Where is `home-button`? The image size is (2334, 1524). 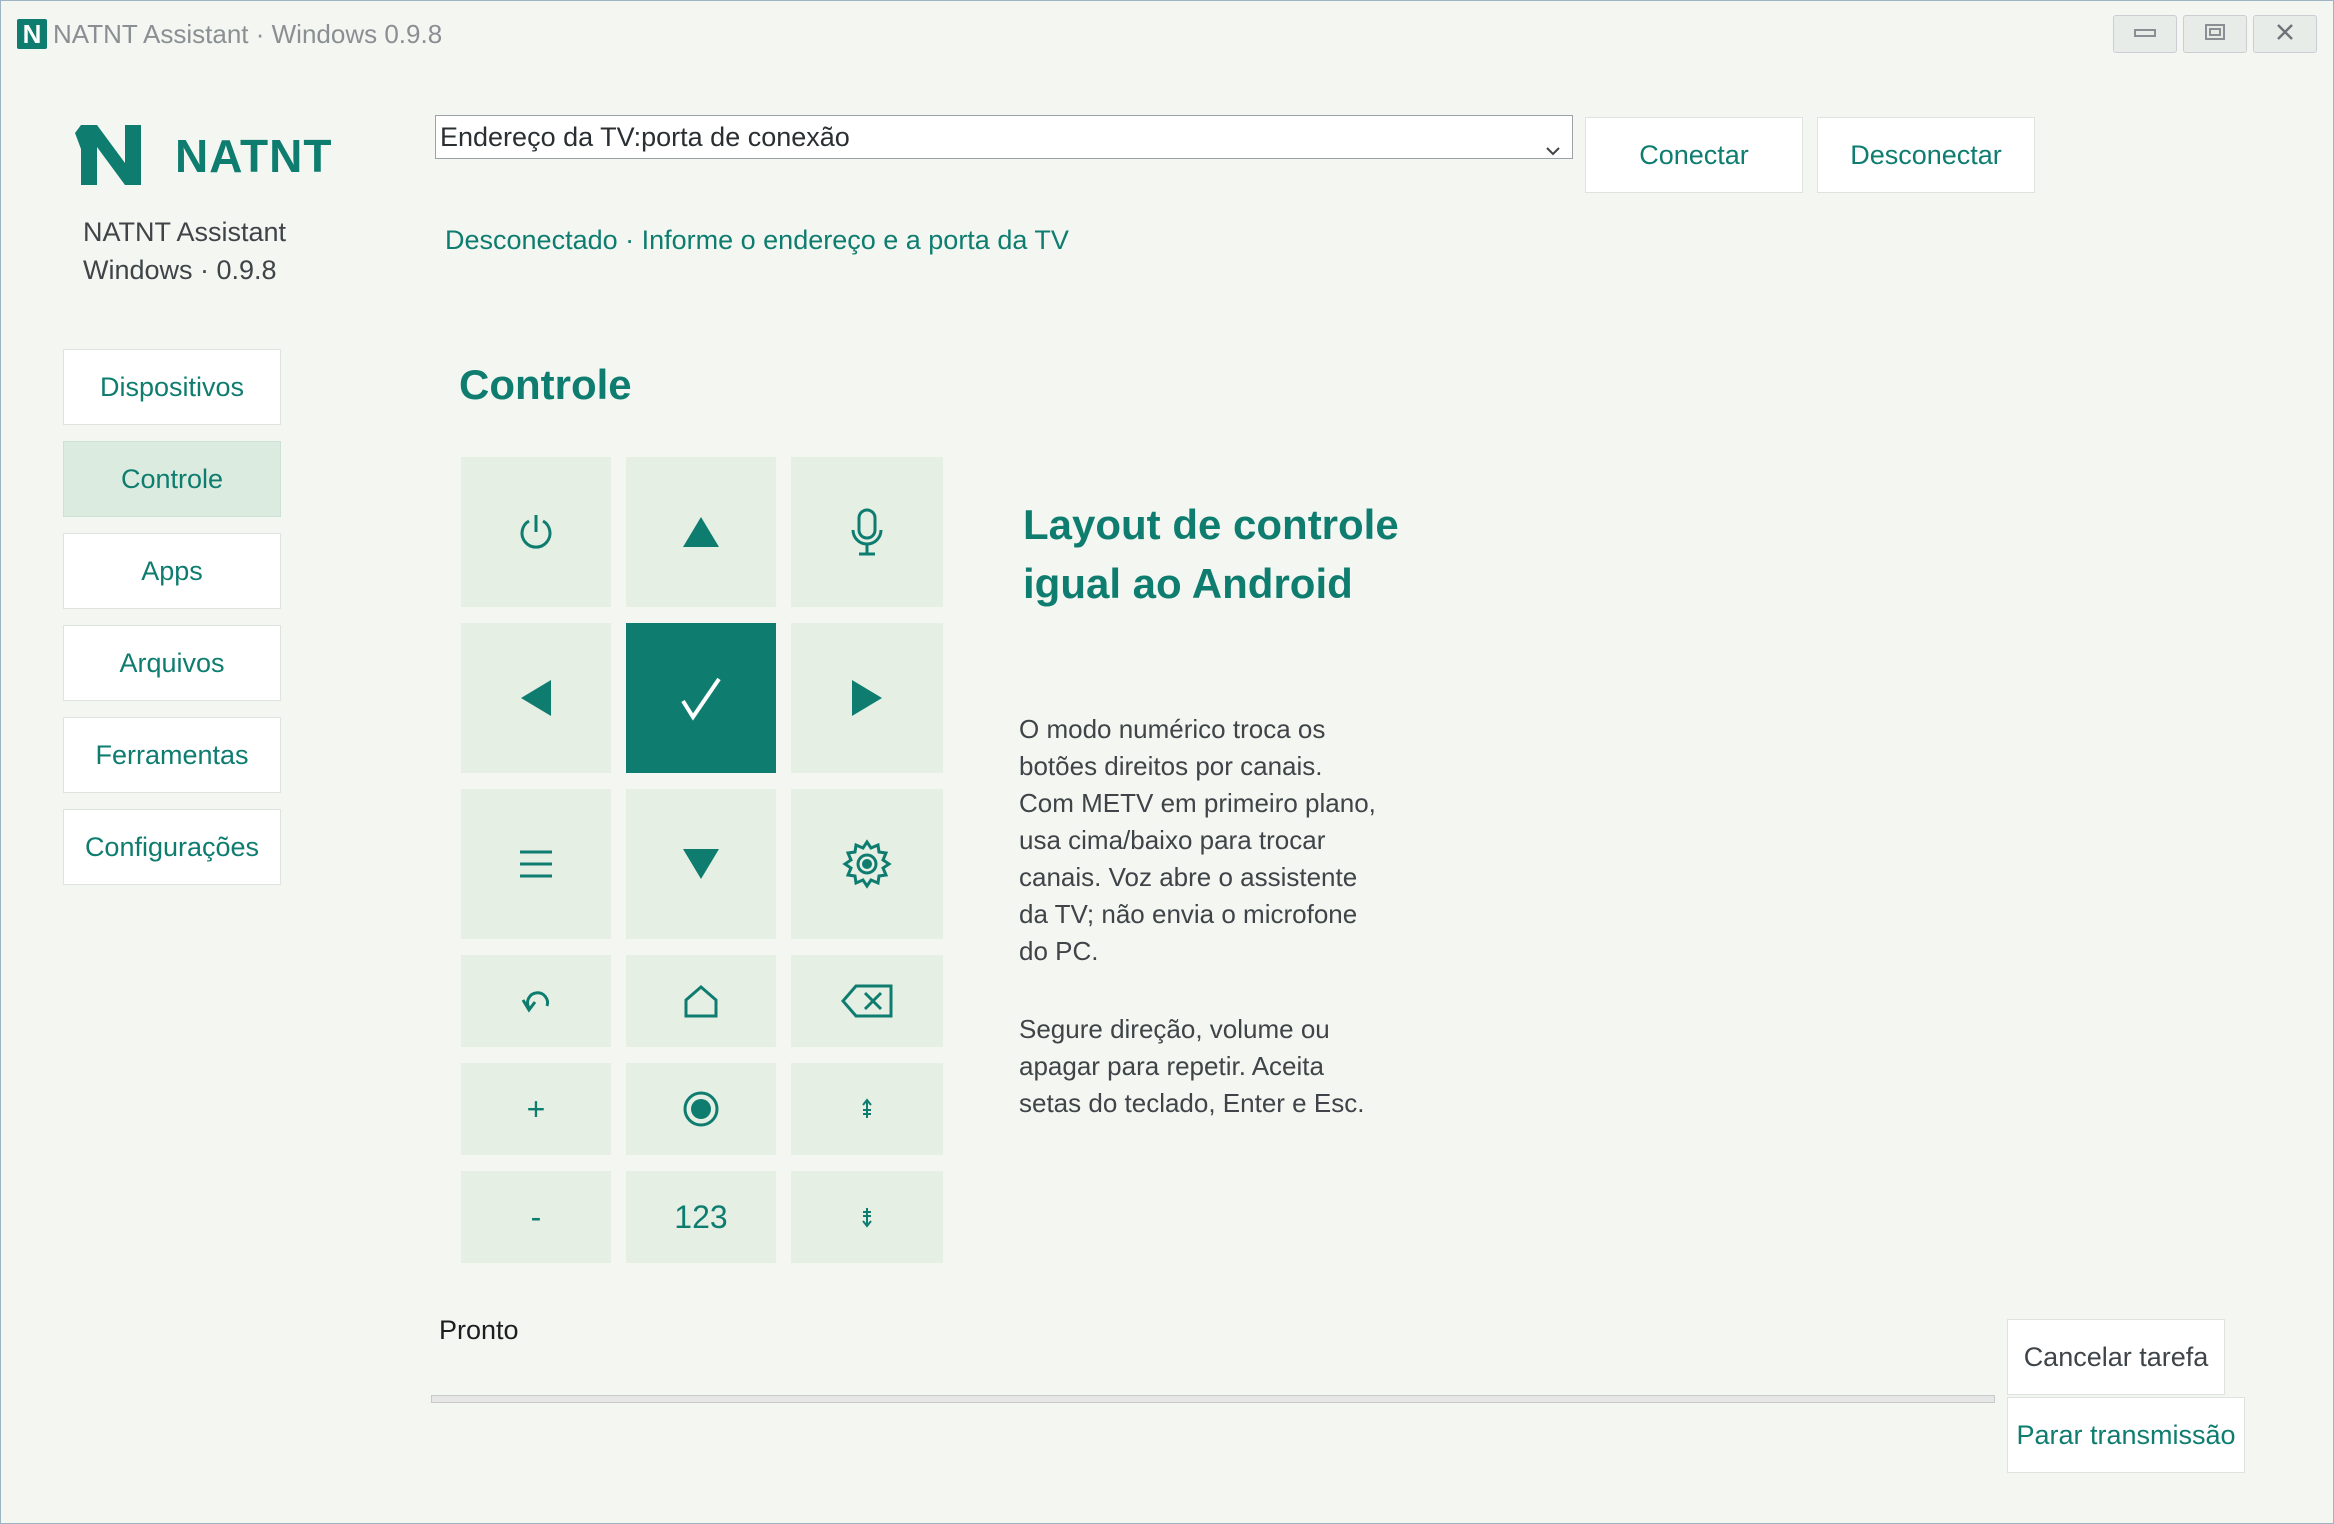
home-button is located at coordinates (701, 1001).